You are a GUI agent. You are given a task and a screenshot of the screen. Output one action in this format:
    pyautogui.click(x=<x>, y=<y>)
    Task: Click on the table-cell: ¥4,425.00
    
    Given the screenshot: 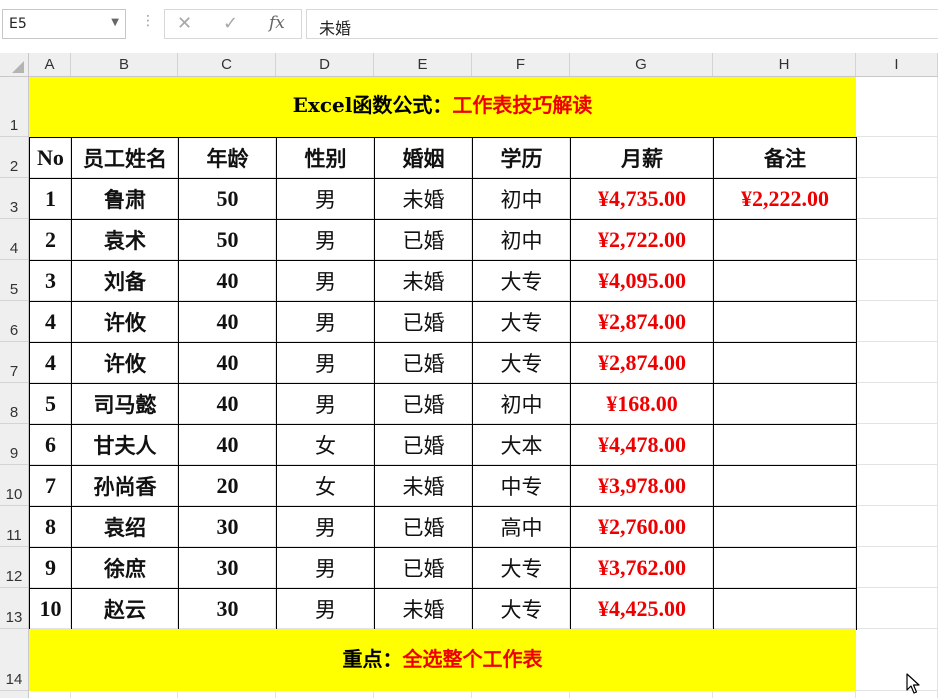 What is the action you would take?
    pyautogui.click(x=642, y=609)
    